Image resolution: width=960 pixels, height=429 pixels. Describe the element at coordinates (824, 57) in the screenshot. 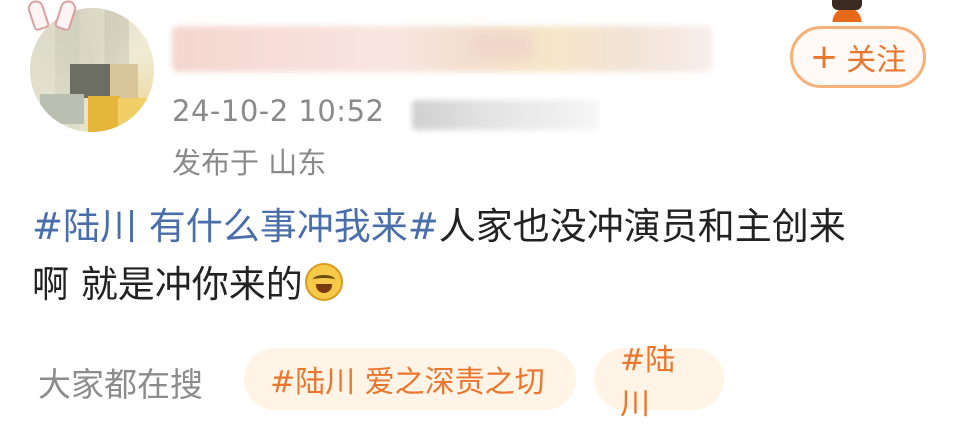

I see `plus-icon: +` at that location.